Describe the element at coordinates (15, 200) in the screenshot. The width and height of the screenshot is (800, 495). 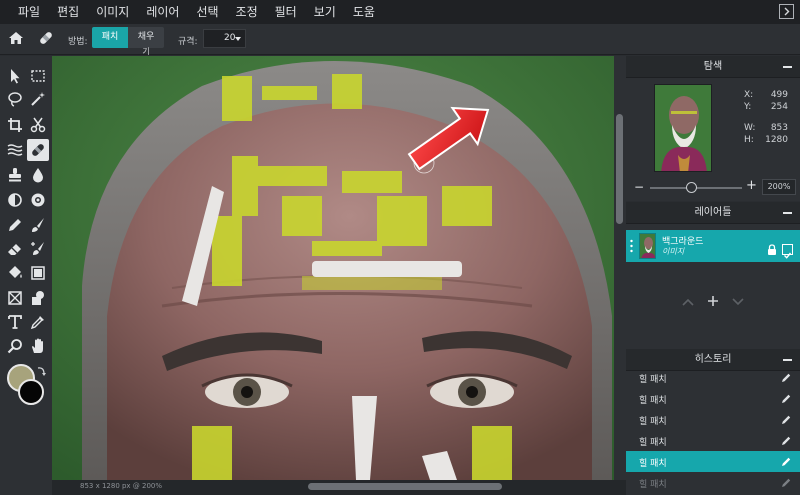
I see `dodge-tool` at that location.